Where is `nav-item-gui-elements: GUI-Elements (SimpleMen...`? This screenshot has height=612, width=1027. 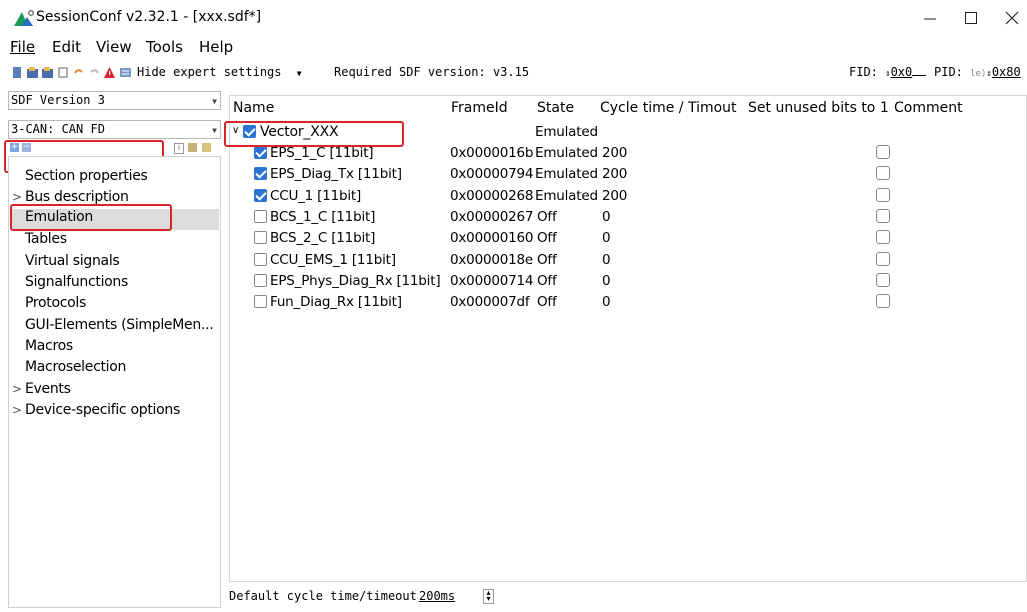 nav-item-gui-elements: GUI-Elements (SimpleMen... is located at coordinates (119, 325).